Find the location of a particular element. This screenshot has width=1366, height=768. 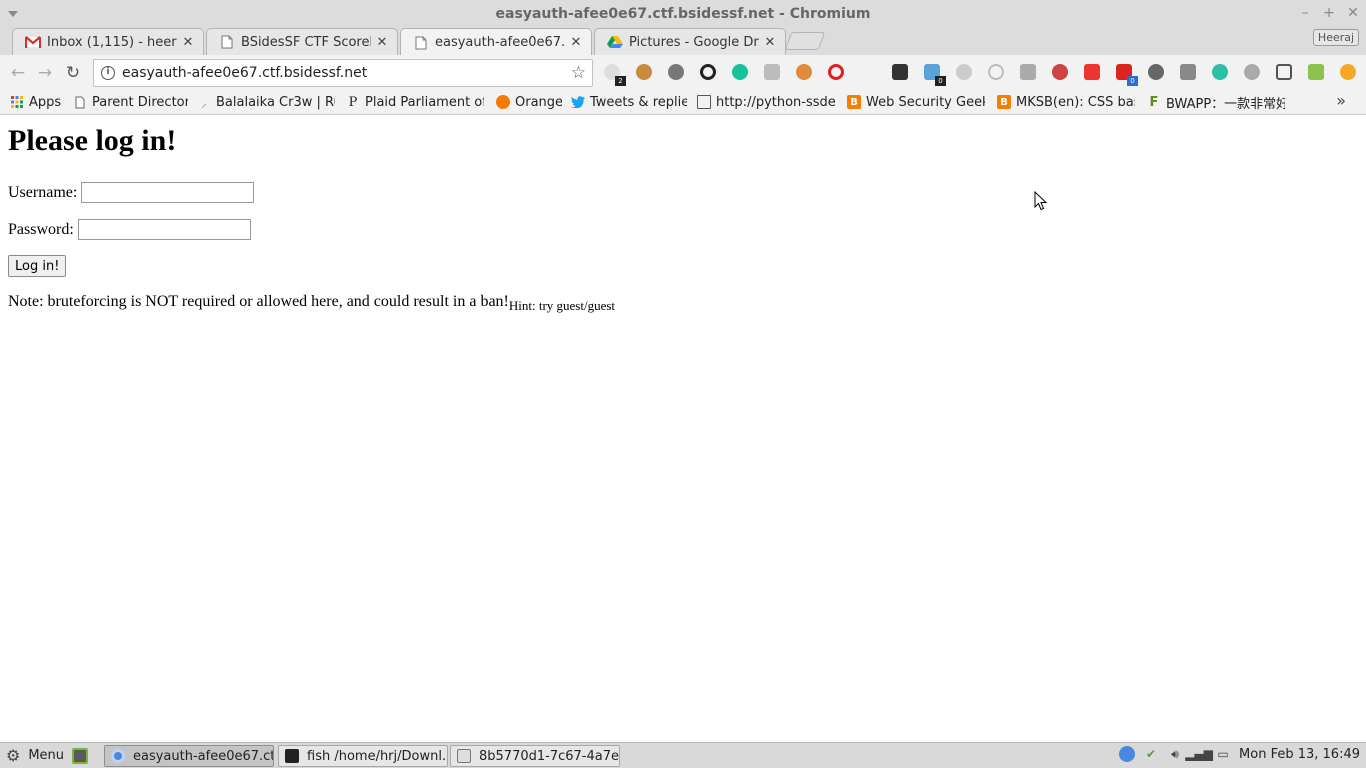

info-icon: i is located at coordinates (108, 73).